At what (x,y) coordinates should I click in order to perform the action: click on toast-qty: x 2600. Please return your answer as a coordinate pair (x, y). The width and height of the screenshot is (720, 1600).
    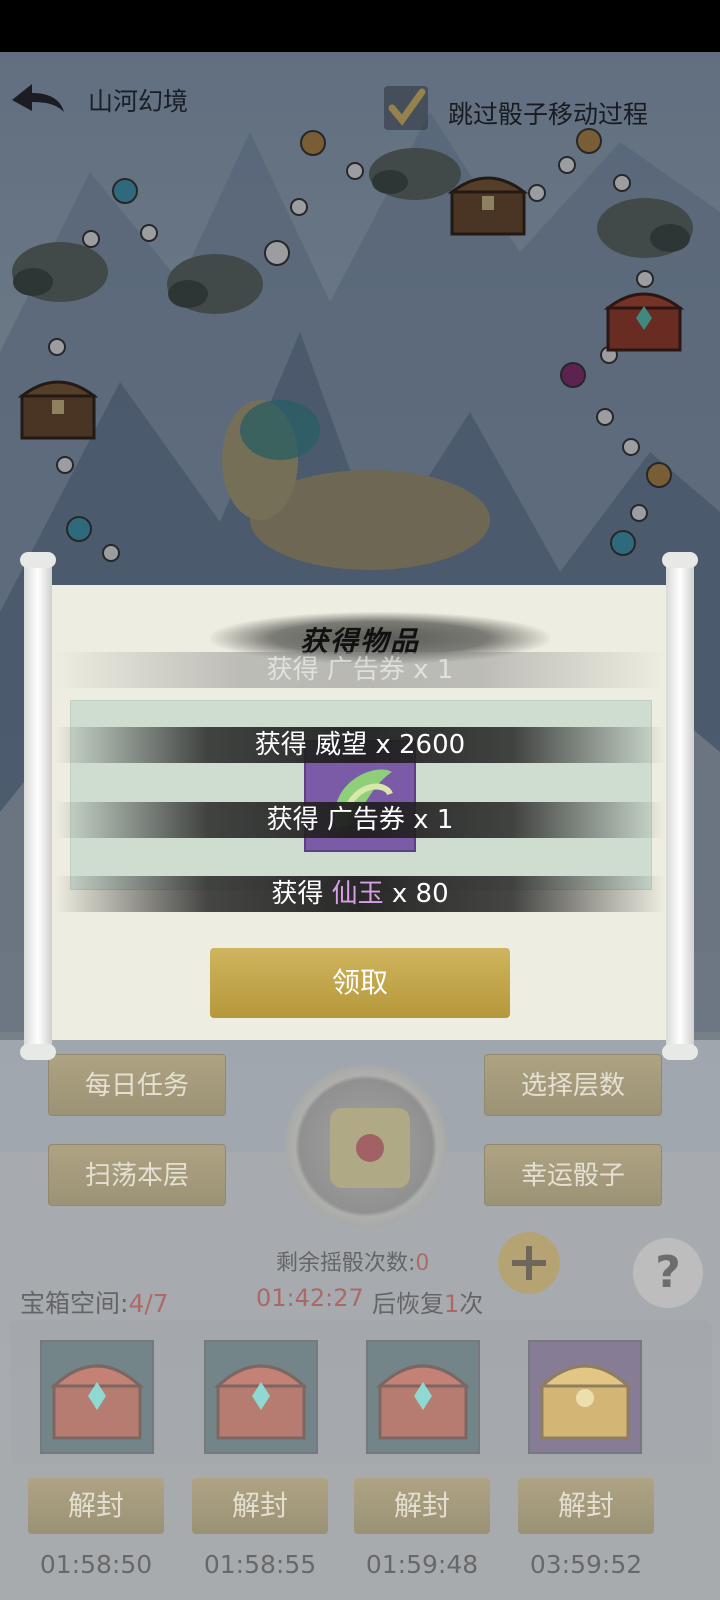
    Looking at the image, I should click on (420, 745).